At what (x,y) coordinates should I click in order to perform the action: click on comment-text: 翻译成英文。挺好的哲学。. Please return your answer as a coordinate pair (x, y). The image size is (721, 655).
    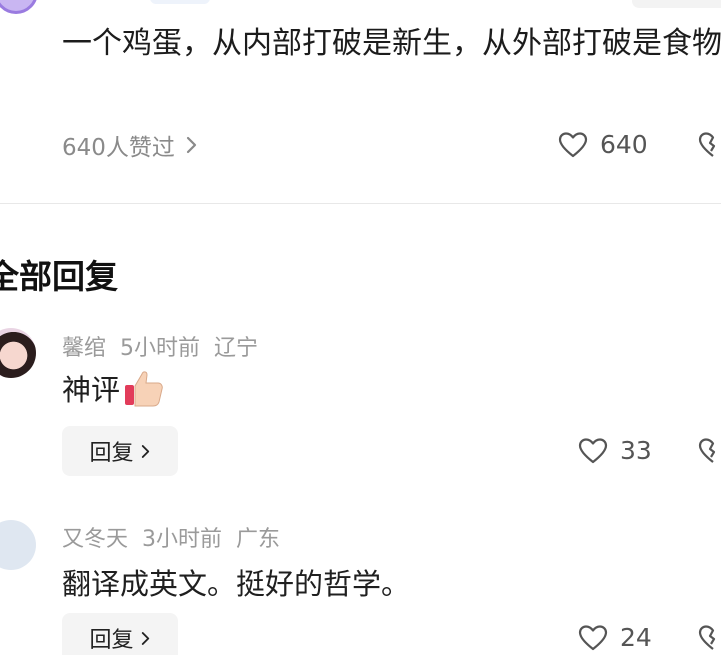
    Looking at the image, I should click on (236, 582).